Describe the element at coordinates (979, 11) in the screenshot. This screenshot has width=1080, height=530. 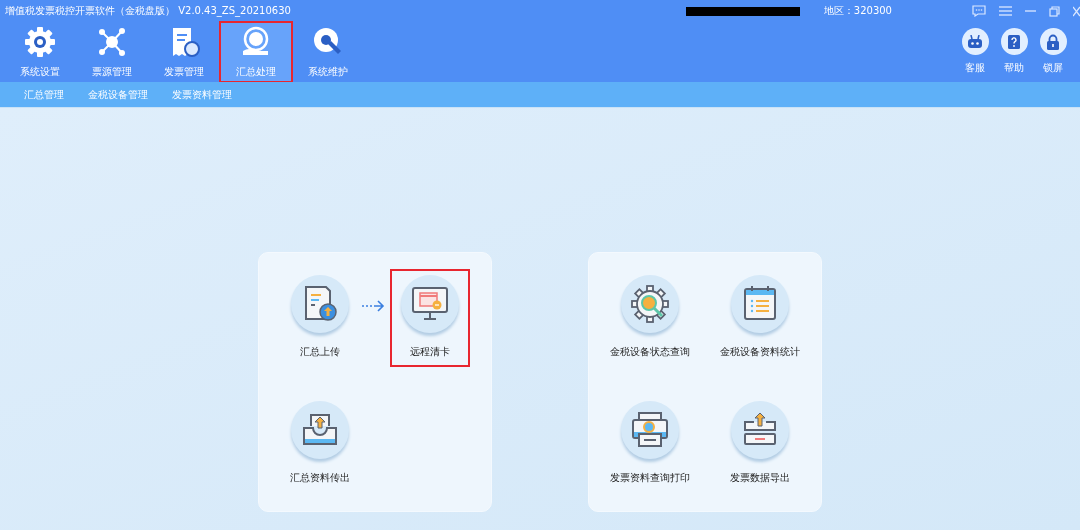
I see `message-icon` at that location.